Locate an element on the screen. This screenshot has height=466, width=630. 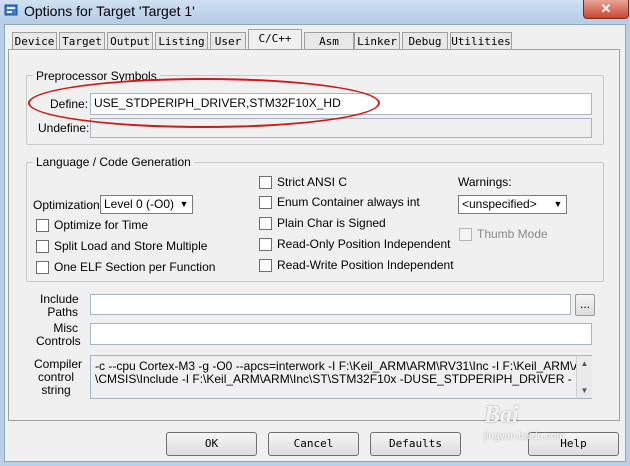
misc-controls-label: Misc Controls is located at coordinates (58, 334).